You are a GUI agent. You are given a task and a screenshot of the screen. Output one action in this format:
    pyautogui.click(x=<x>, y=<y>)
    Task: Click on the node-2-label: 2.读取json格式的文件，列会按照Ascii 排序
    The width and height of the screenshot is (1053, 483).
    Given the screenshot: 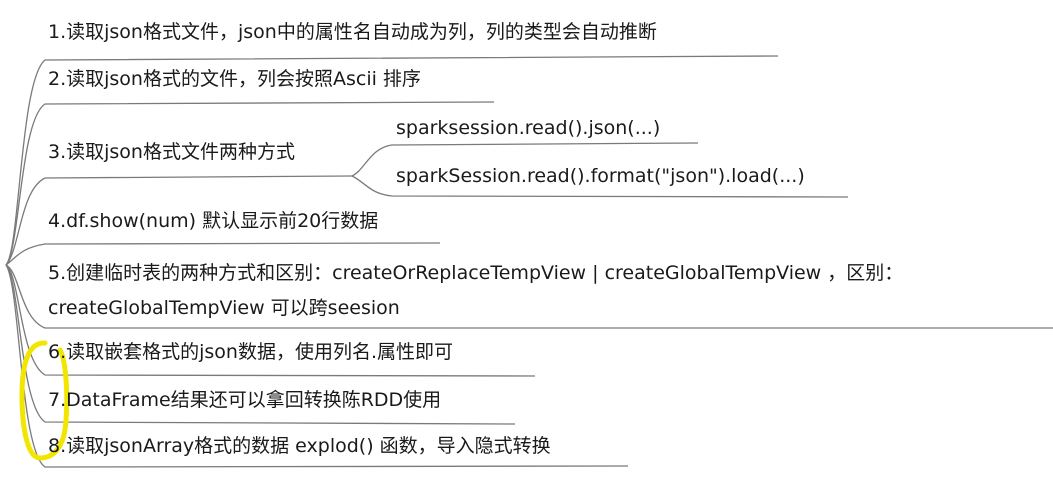 What is the action you would take?
    pyautogui.click(x=234, y=79)
    